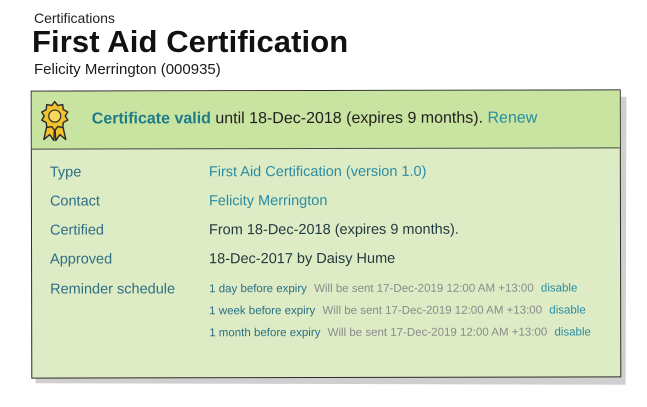  What do you see at coordinates (151, 119) in the screenshot?
I see `status-label: Certificate valid` at bounding box center [151, 119].